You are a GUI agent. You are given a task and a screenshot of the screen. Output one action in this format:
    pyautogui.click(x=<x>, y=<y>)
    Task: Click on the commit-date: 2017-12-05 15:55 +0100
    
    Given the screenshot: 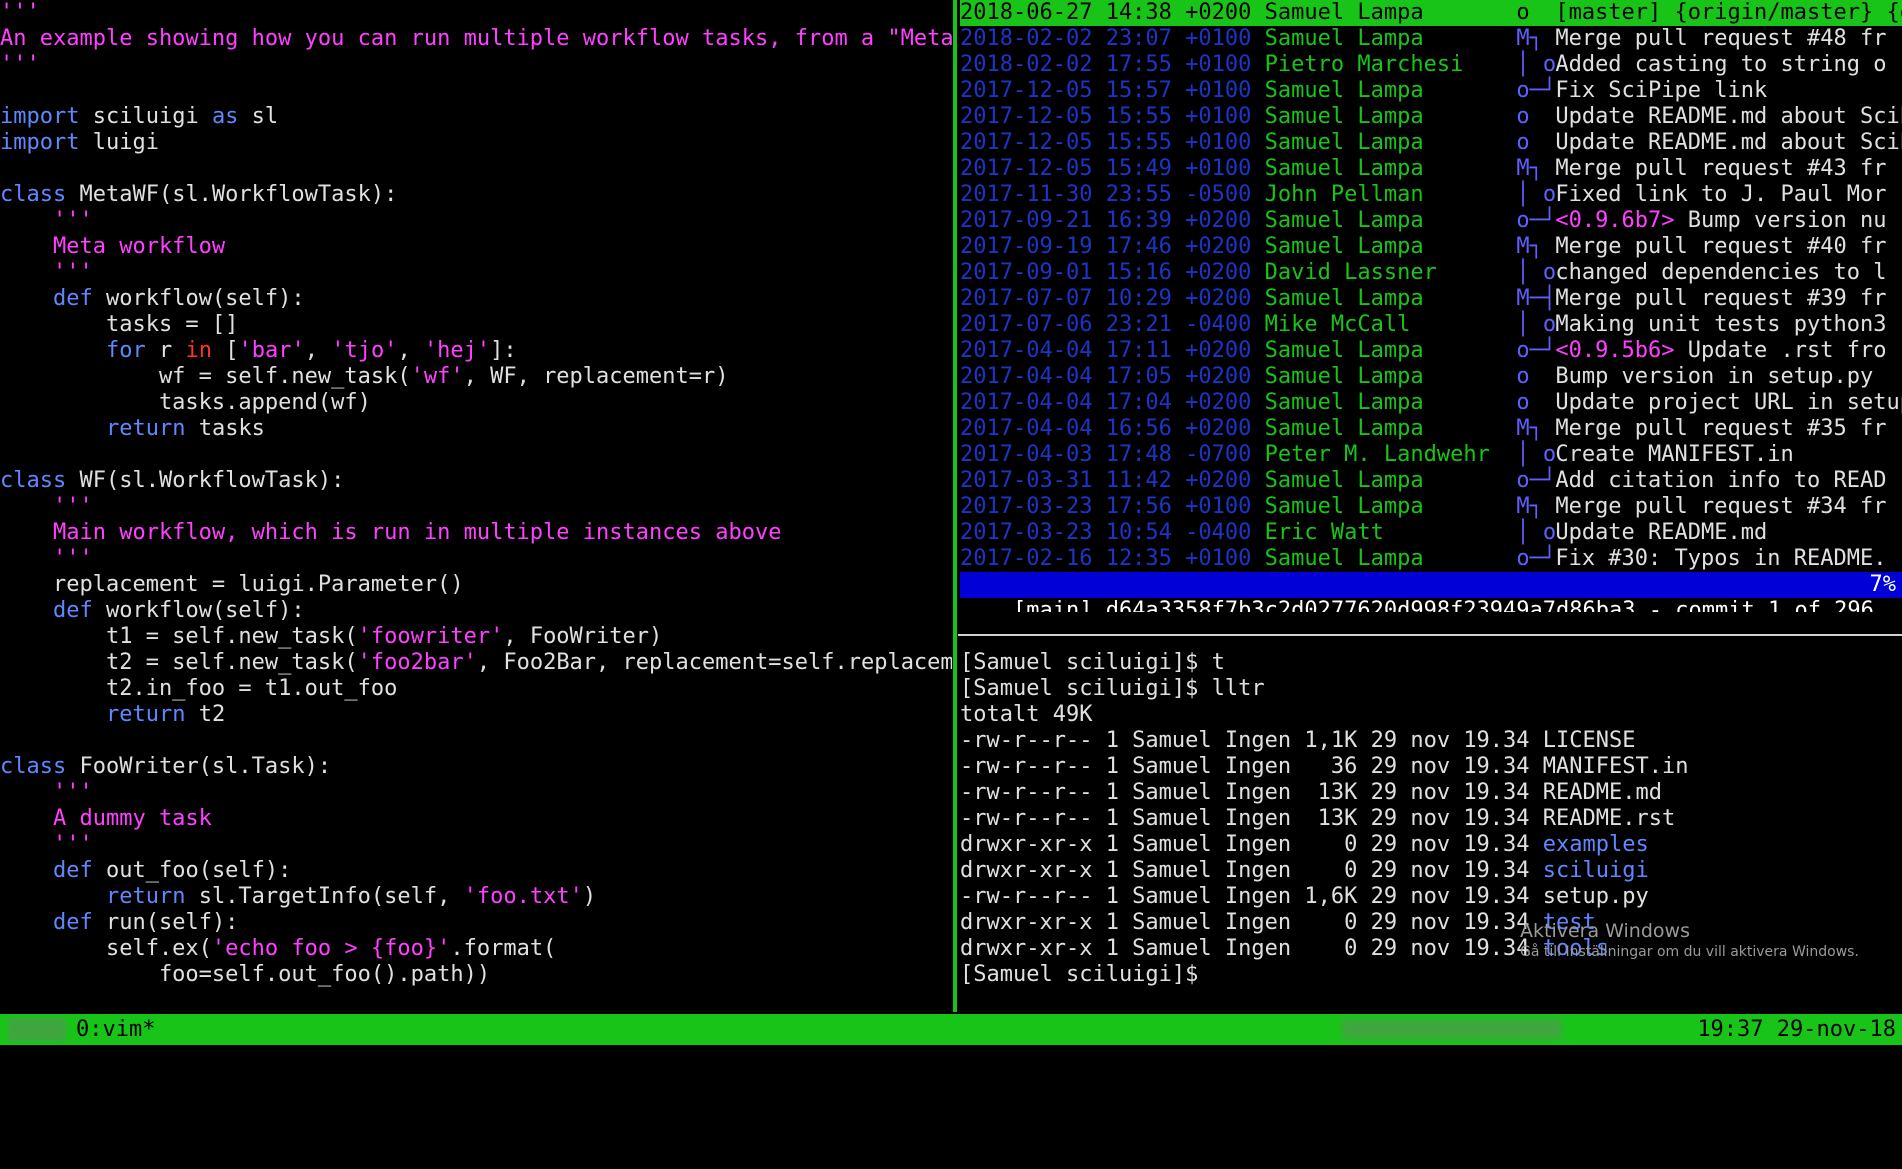 What is the action you would take?
    pyautogui.click(x=1106, y=116)
    